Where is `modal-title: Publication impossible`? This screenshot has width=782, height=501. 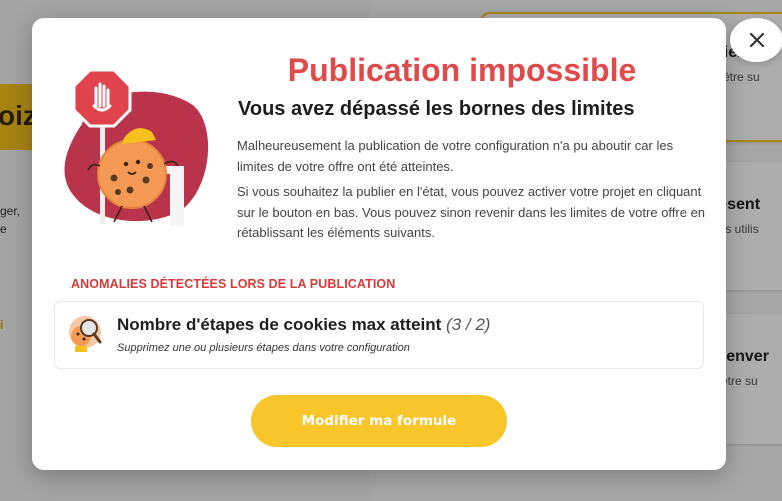 modal-title: Publication impossible is located at coordinates (462, 70).